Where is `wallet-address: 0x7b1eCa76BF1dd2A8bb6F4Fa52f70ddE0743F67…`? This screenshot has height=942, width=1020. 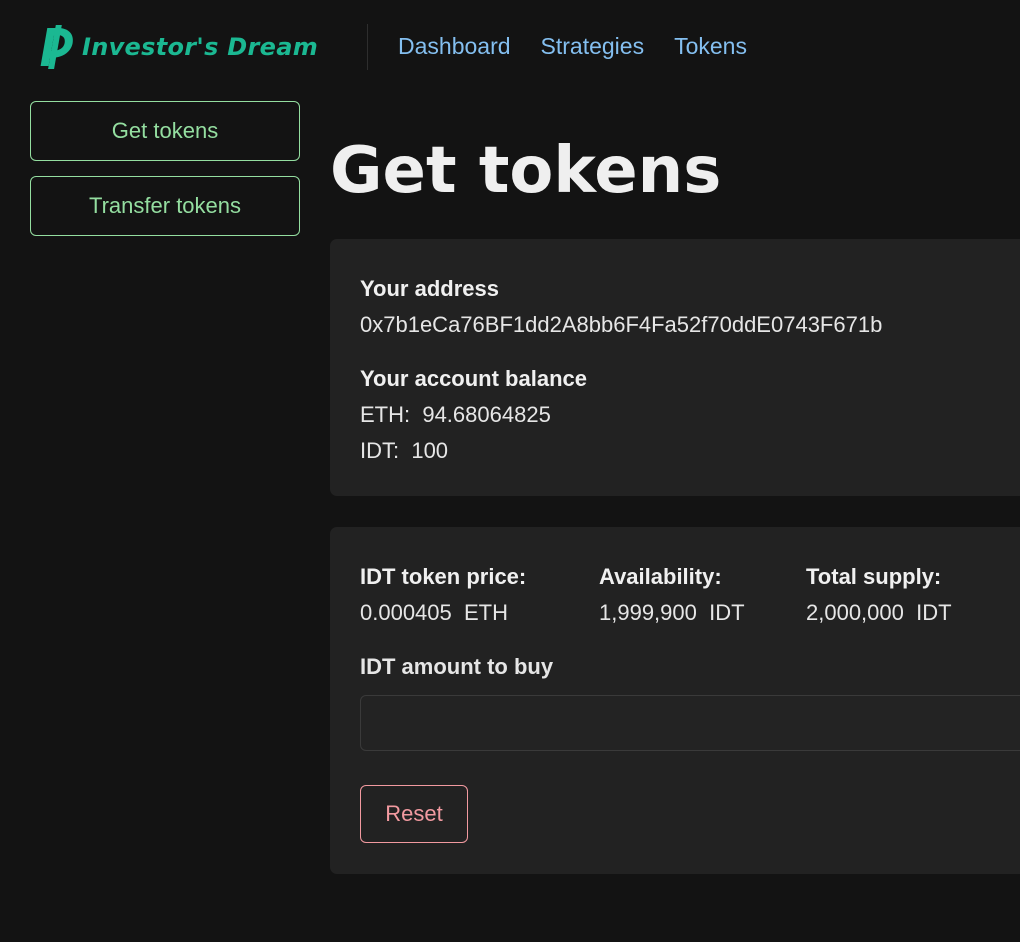
wallet-address: 0x7b1eCa76BF1dd2A8bb6F4Fa52f70ddE0743F67… is located at coordinates (621, 324).